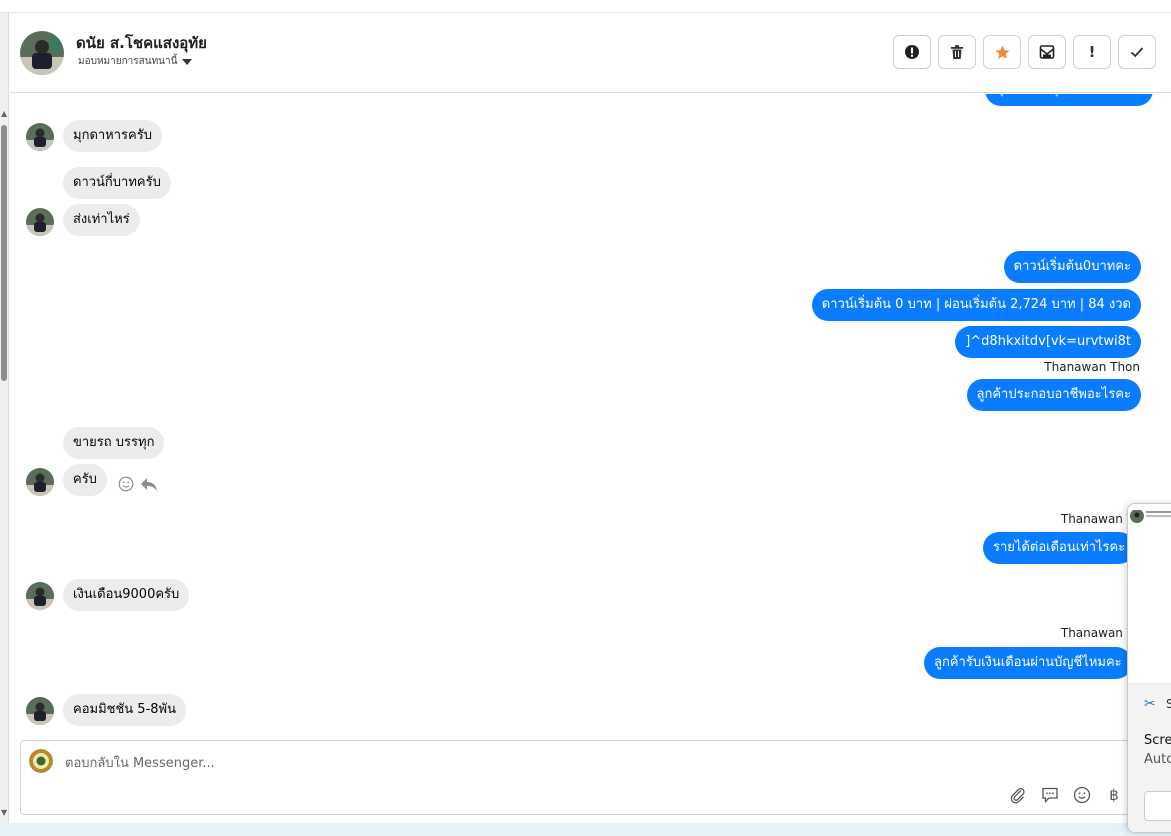 This screenshot has height=836, width=1171. What do you see at coordinates (42, 53) in the screenshot?
I see `contact-avatar` at bounding box center [42, 53].